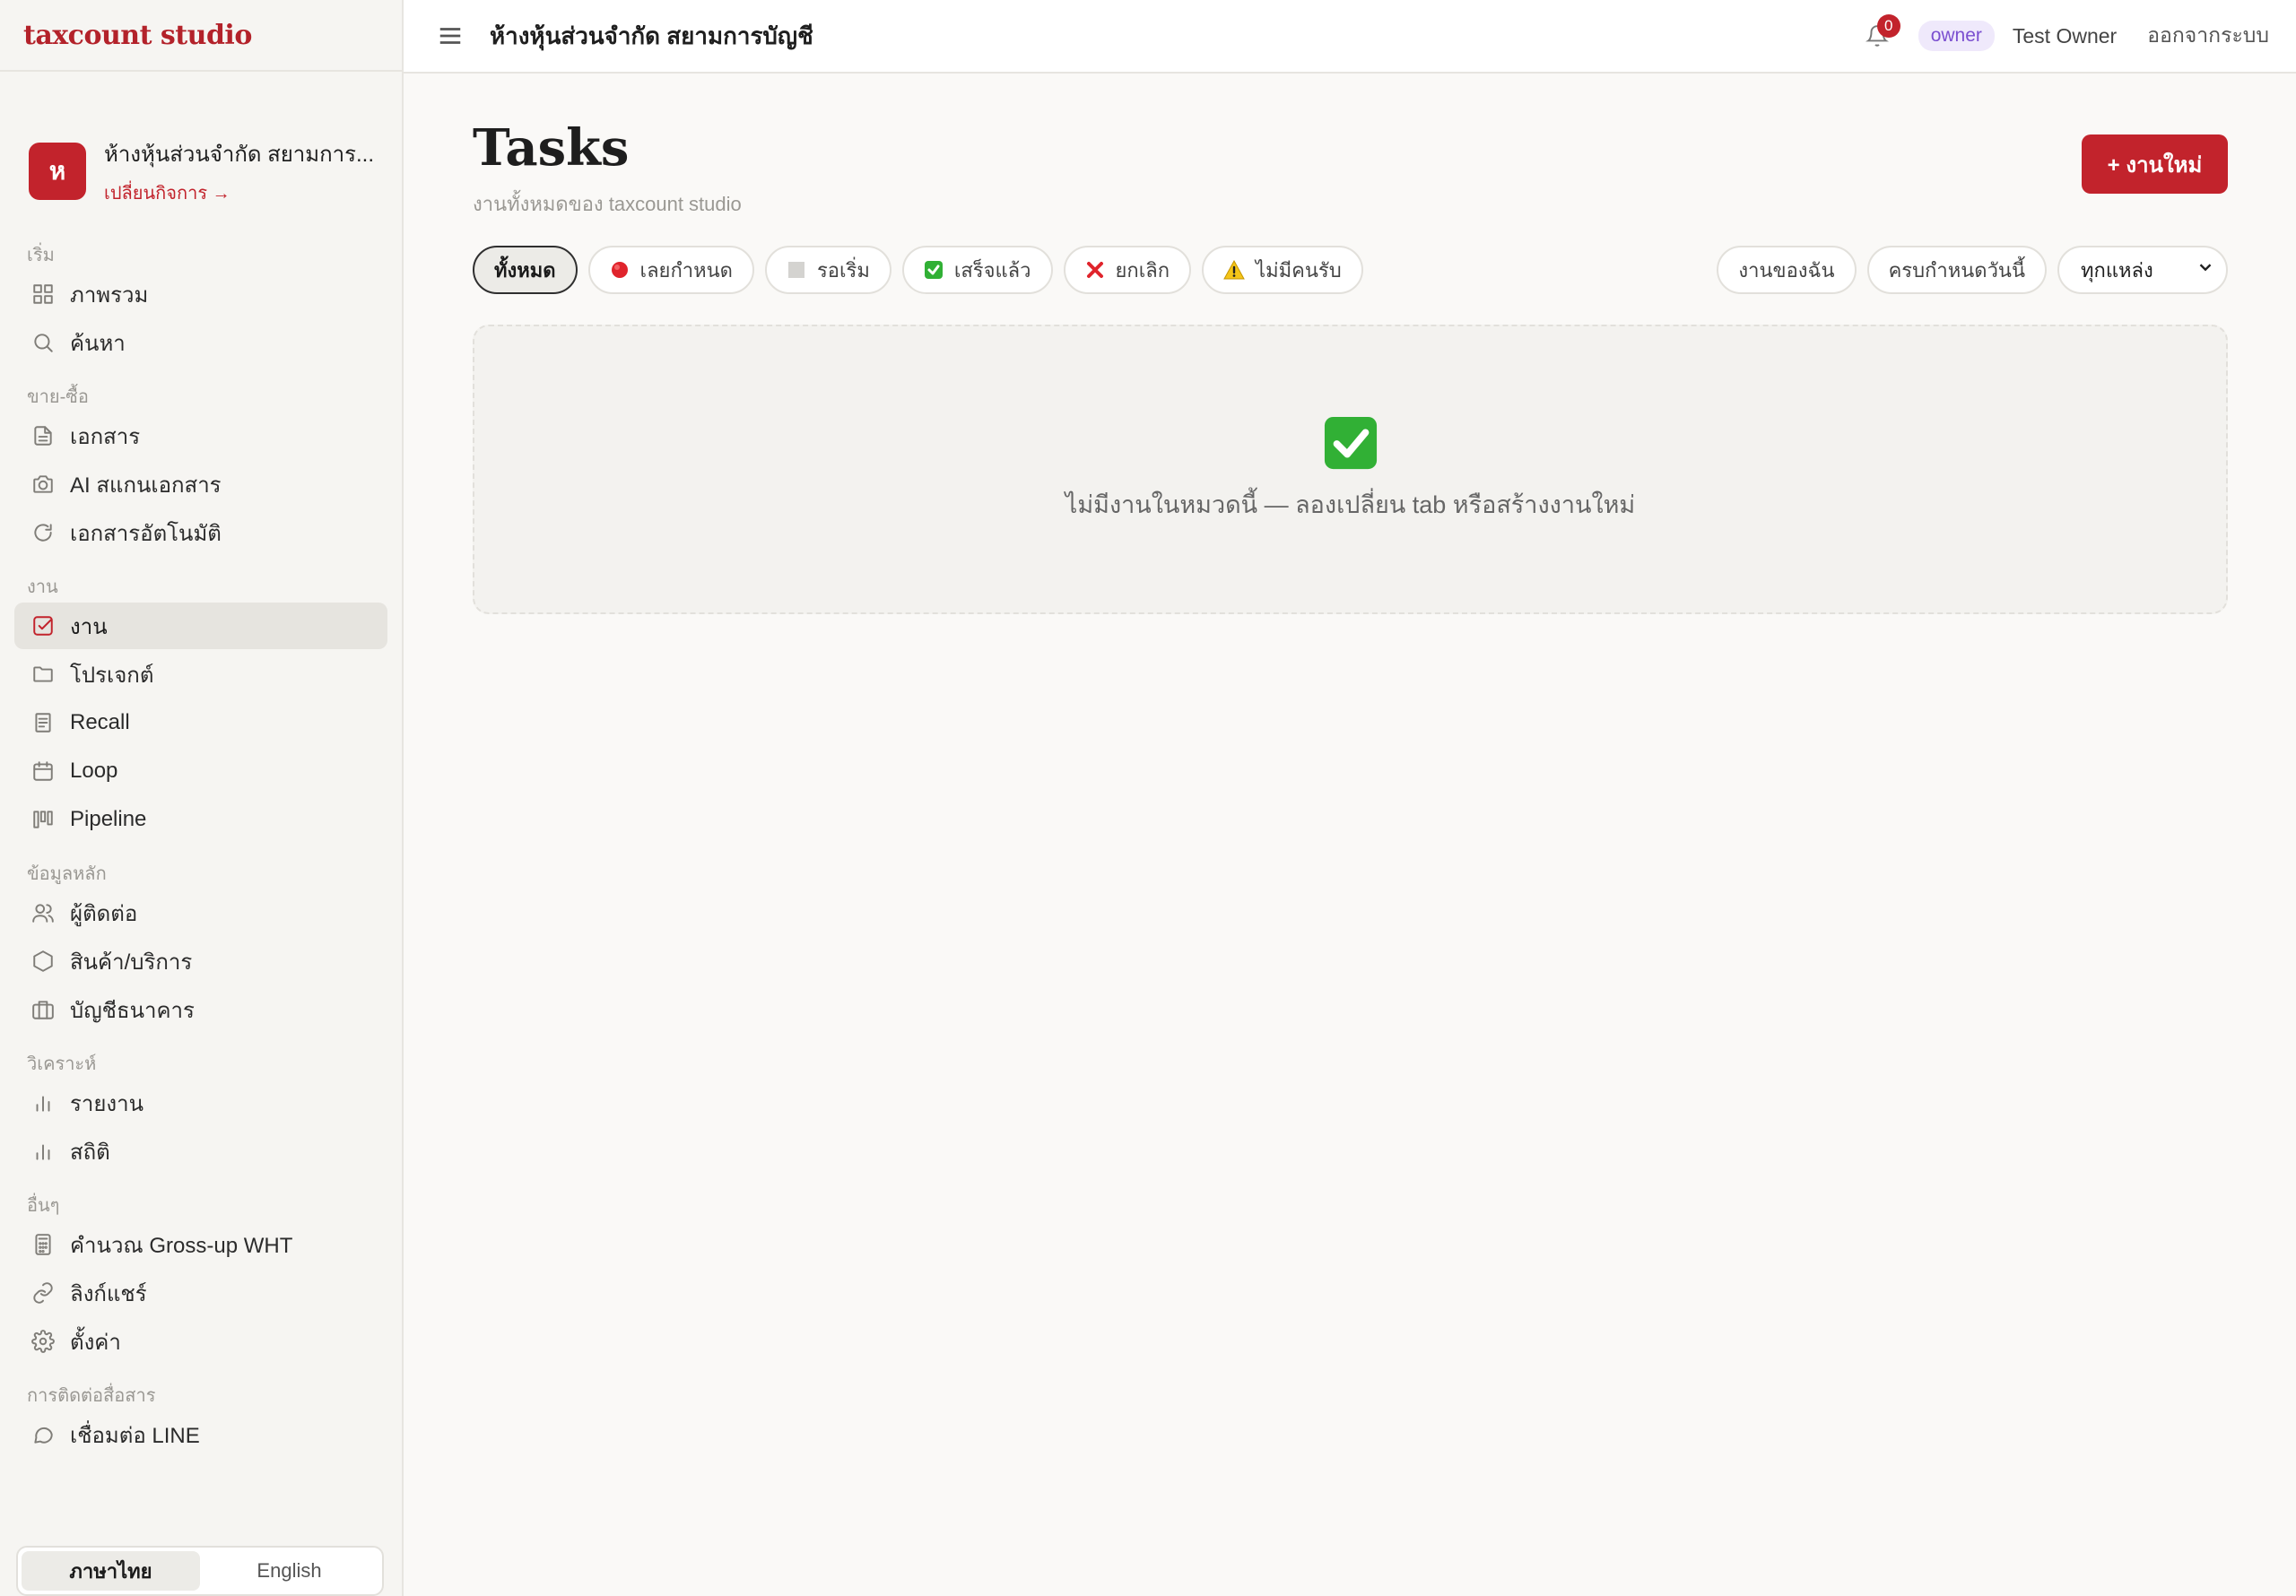  Describe the element at coordinates (131, 962) in the screenshot. I see `sidebar-item-label: สินค้า/บริการ` at that location.